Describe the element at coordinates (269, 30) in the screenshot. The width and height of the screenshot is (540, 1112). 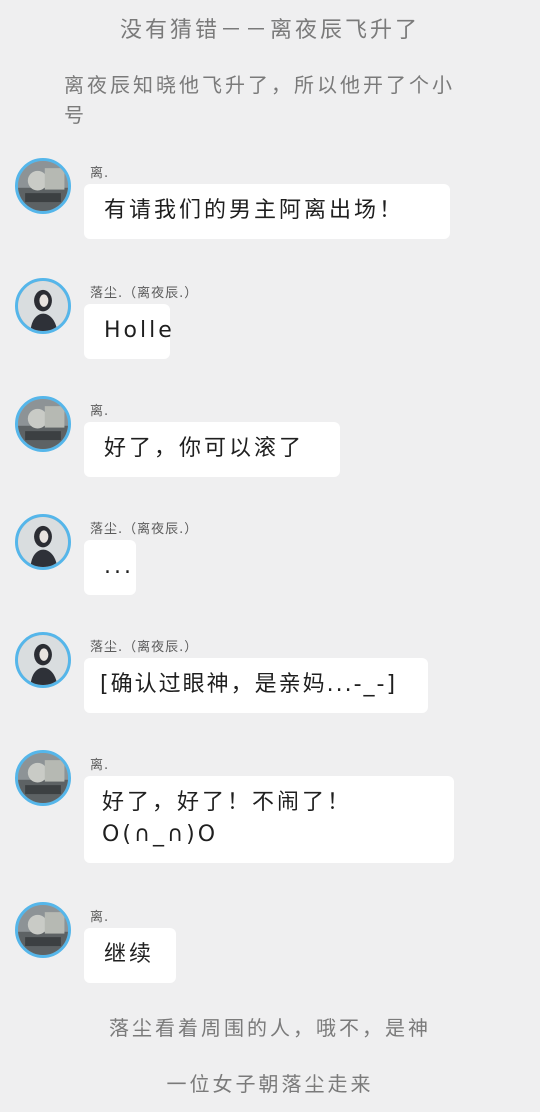
I see `page-title: 没有猜错－－离夜辰飞升了` at that location.